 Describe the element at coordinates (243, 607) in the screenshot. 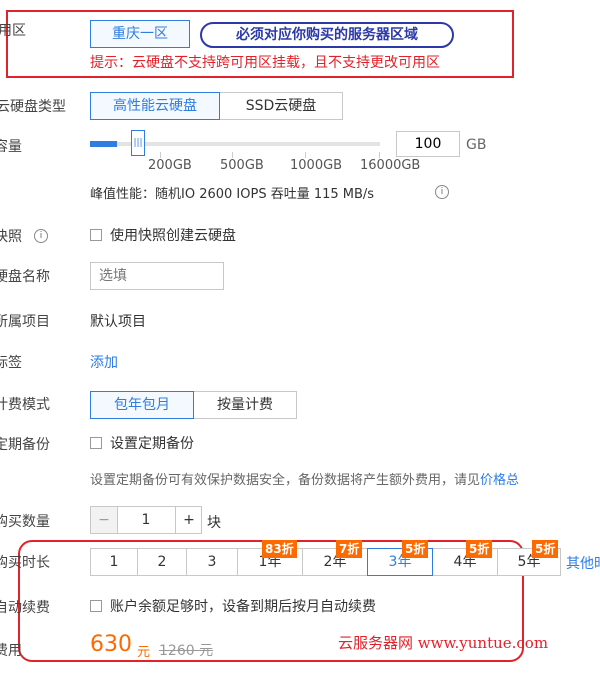

I see `auto-renew-checkbox-label: 账户余额足够时，设备到期后按月自动续费` at that location.